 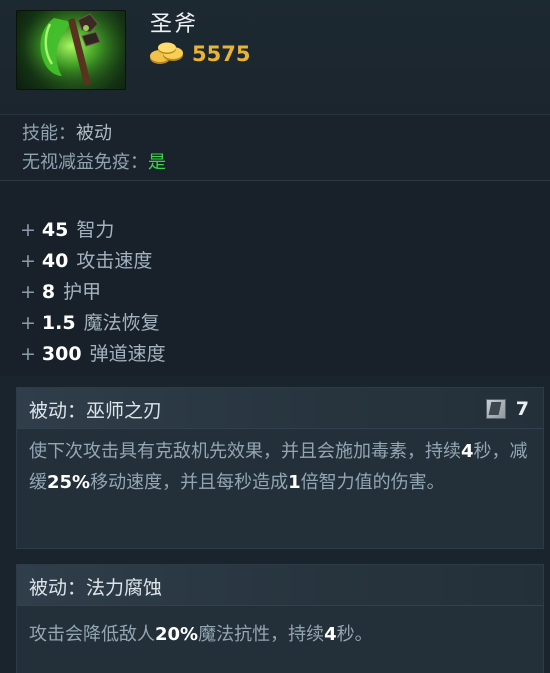 I want to click on item-meta: 技能：被动 无视减益免疫：是, so click(x=275, y=148).